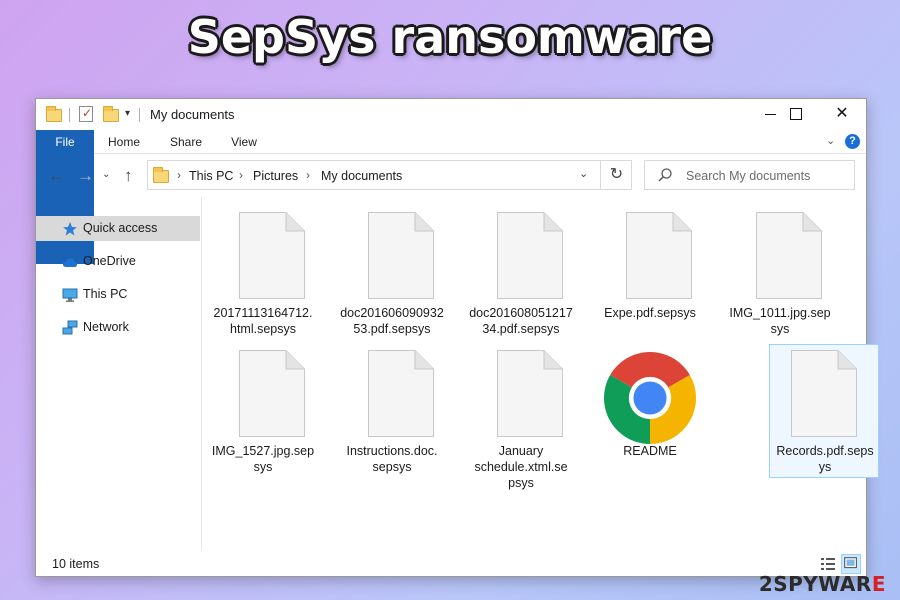 This screenshot has height=600, width=900. What do you see at coordinates (361, 176) in the screenshot?
I see `breadcrumb-my-documents: My documents` at bounding box center [361, 176].